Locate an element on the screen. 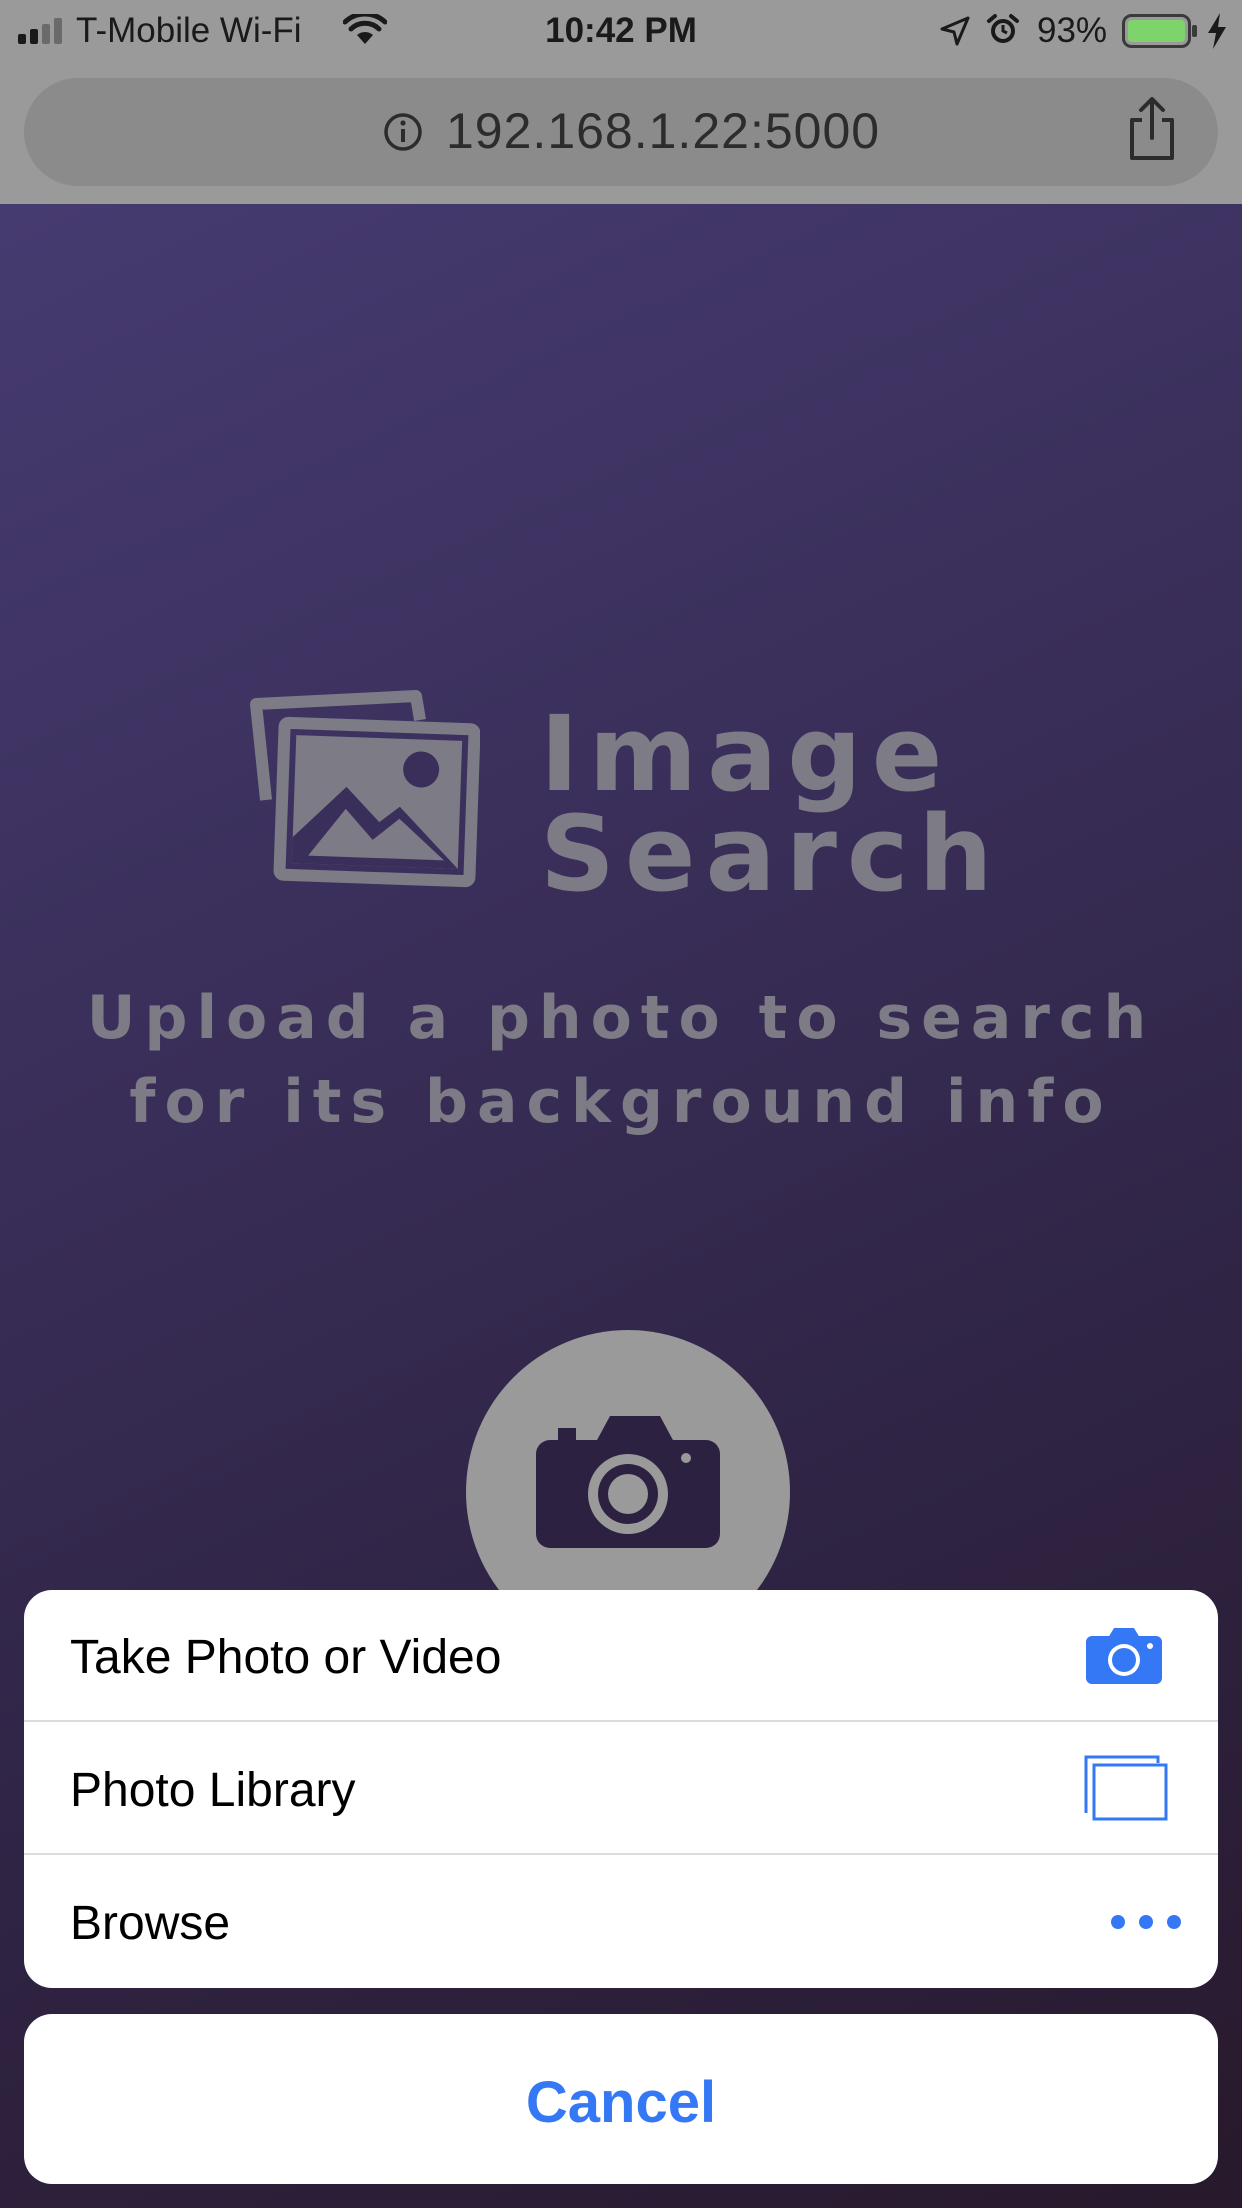 This screenshot has width=1242, height=2208. option-label: Browse is located at coordinates (150, 1923).